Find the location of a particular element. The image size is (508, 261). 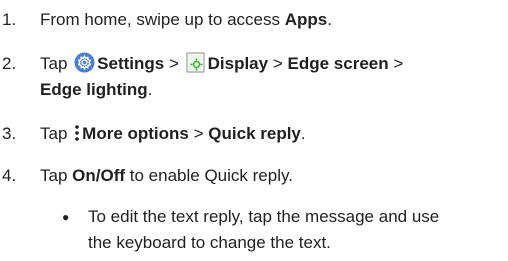

step-text-part: to enable Quick reply. is located at coordinates (209, 175).